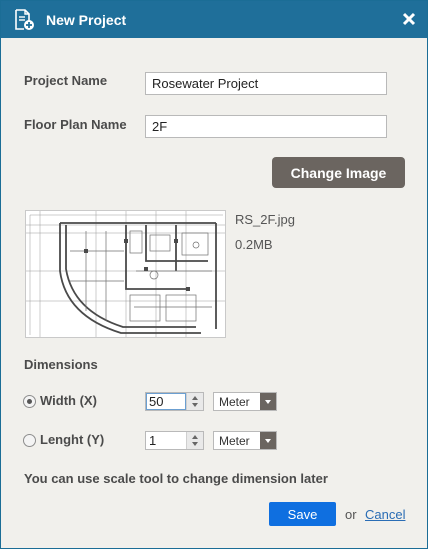 Image resolution: width=428 pixels, height=549 pixels. What do you see at coordinates (166, 401) in the screenshot?
I see `width-input` at bounding box center [166, 401].